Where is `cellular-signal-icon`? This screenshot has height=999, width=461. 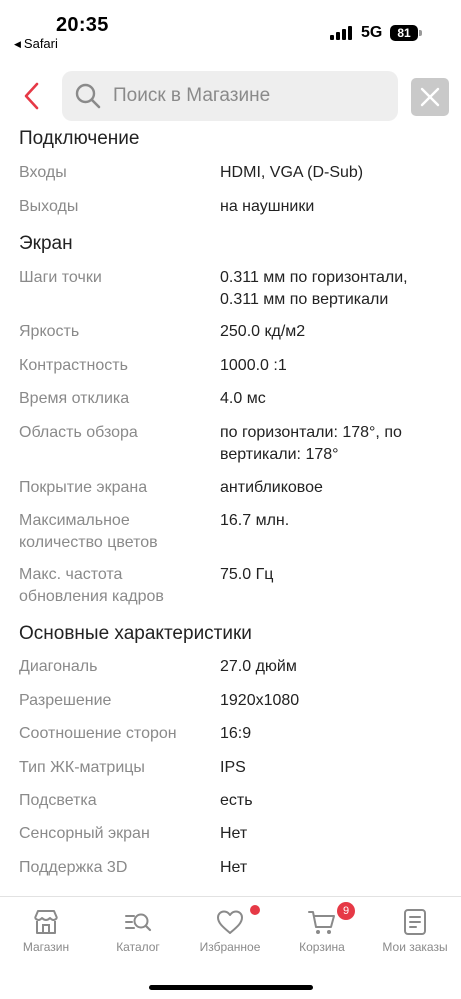
cellular-signal-icon is located at coordinates (342, 33).